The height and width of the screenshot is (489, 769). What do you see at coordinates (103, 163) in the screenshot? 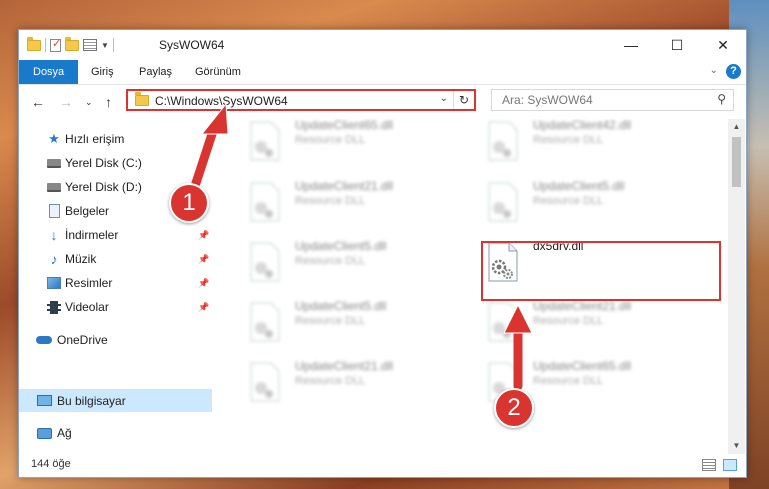
I see `nav-item-label: Yerel Disk (C:)` at bounding box center [103, 163].